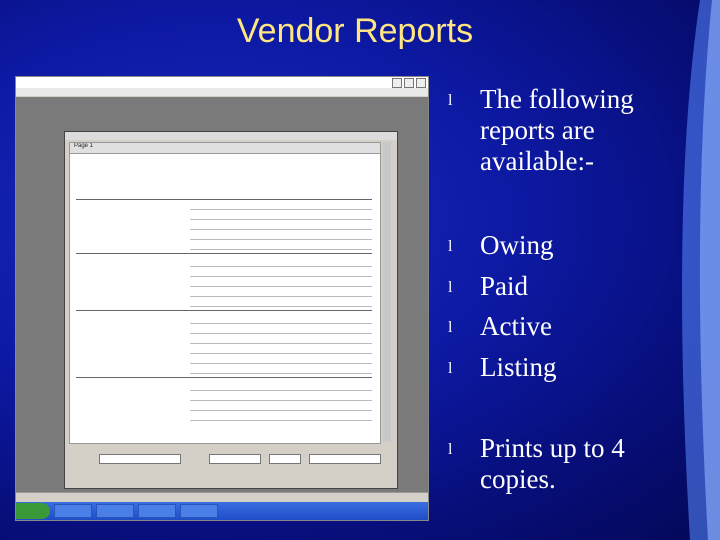 This screenshot has width=720, height=540. What do you see at coordinates (518, 367) in the screenshot?
I see `bullet-text: Listing` at bounding box center [518, 367].